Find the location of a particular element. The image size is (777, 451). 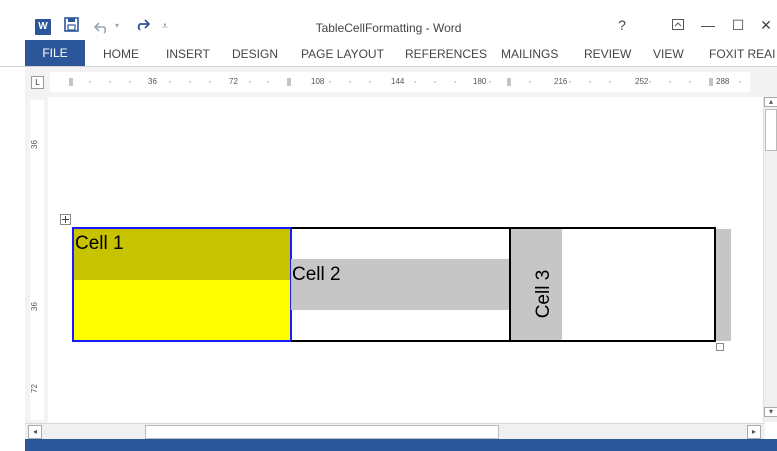

vertical-scrollbar: ▴ ▾ is located at coordinates (770, 259).